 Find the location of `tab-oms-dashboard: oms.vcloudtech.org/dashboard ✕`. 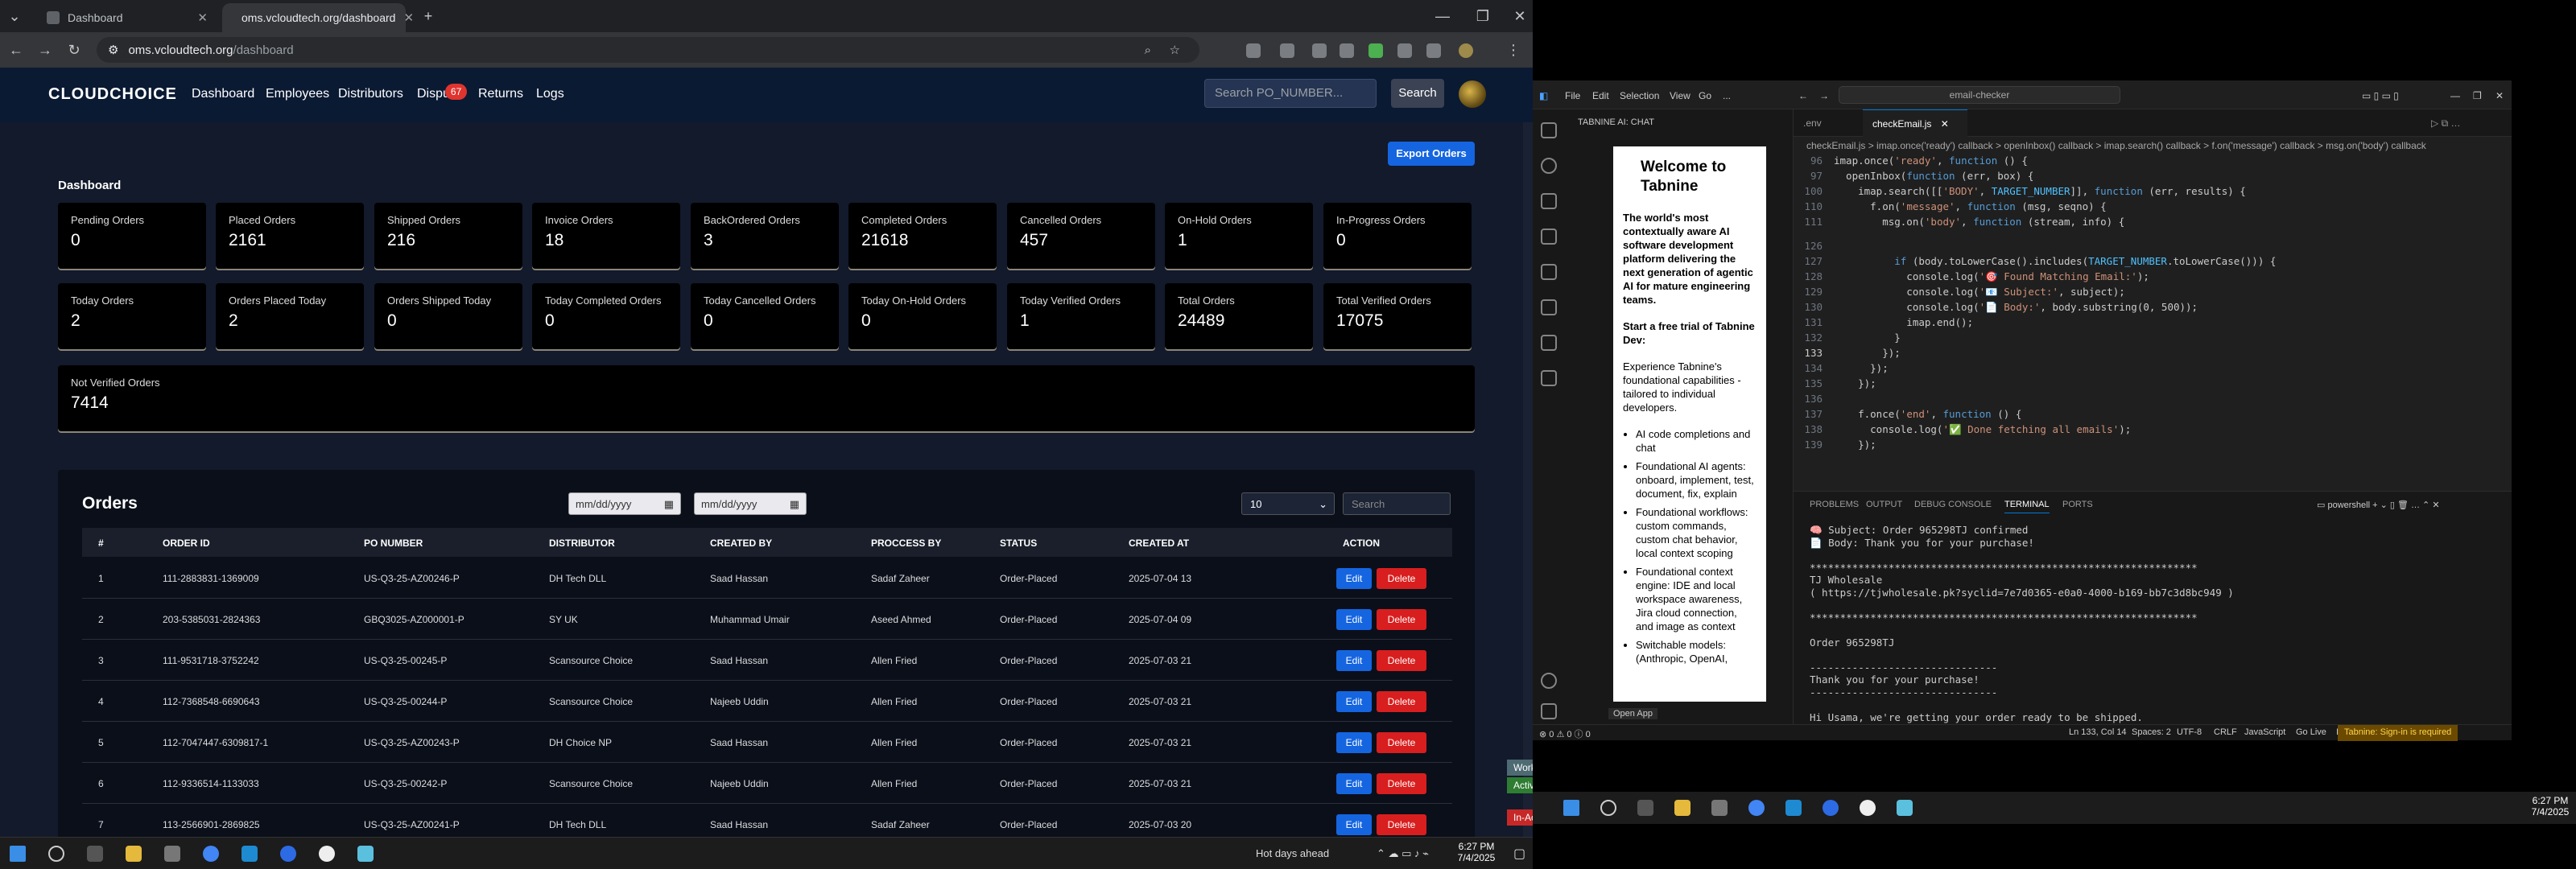

tab-oms-dashboard: oms.vcloudtech.org/dashboard ✕ is located at coordinates (318, 17).